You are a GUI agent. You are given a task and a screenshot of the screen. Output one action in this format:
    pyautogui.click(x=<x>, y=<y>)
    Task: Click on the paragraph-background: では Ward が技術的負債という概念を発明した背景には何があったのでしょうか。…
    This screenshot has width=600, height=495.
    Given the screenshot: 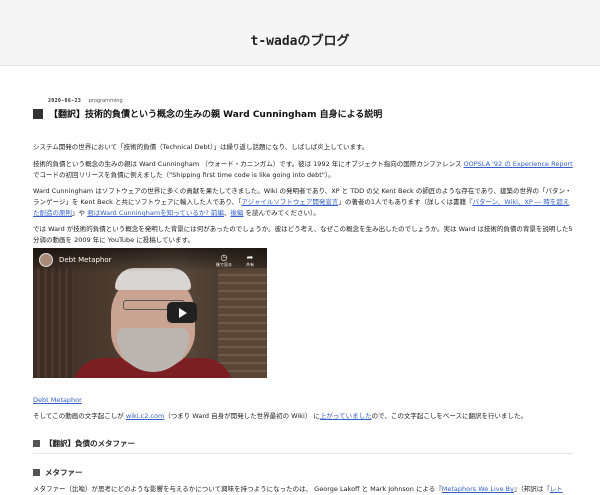 What is the action you would take?
    pyautogui.click(x=303, y=234)
    